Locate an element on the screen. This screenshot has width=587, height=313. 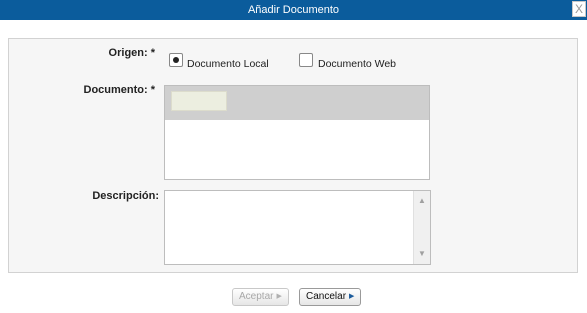
description-textarea: ▲ ▼ is located at coordinates (297, 227).